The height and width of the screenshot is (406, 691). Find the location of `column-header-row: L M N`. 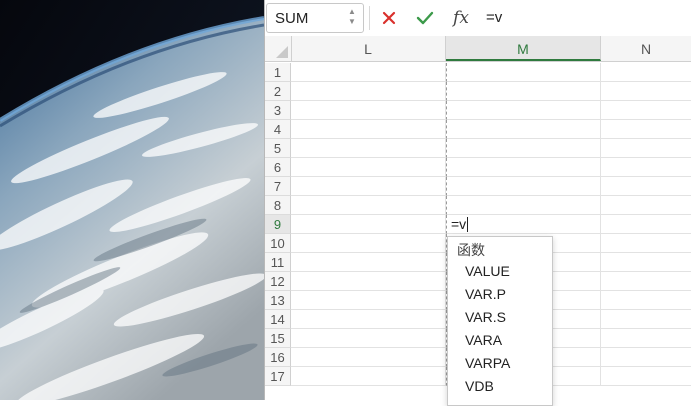

column-header-row: L M N is located at coordinates (478, 49).